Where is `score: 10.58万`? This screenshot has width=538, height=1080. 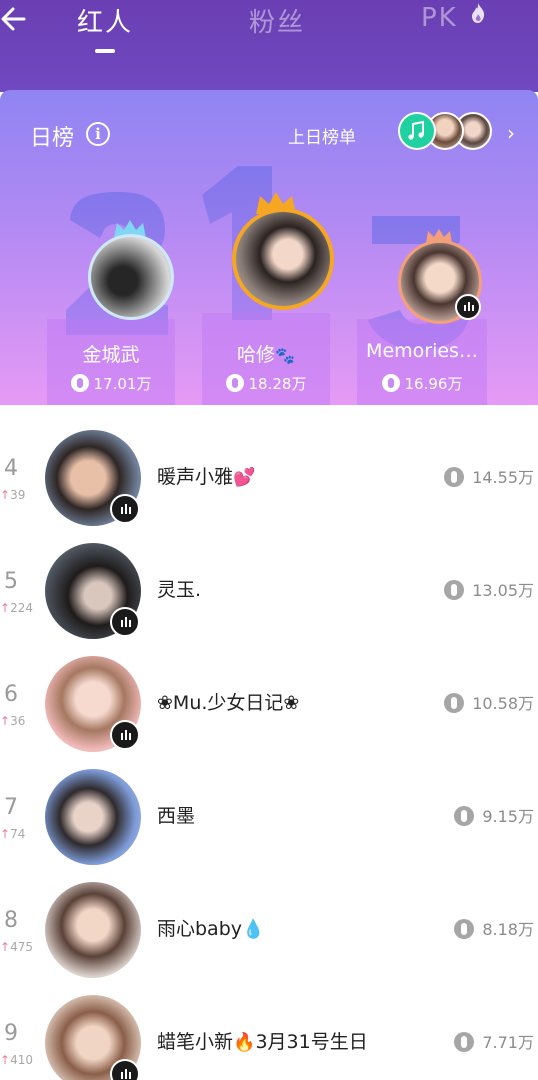
score: 10.58万 is located at coordinates (489, 702).